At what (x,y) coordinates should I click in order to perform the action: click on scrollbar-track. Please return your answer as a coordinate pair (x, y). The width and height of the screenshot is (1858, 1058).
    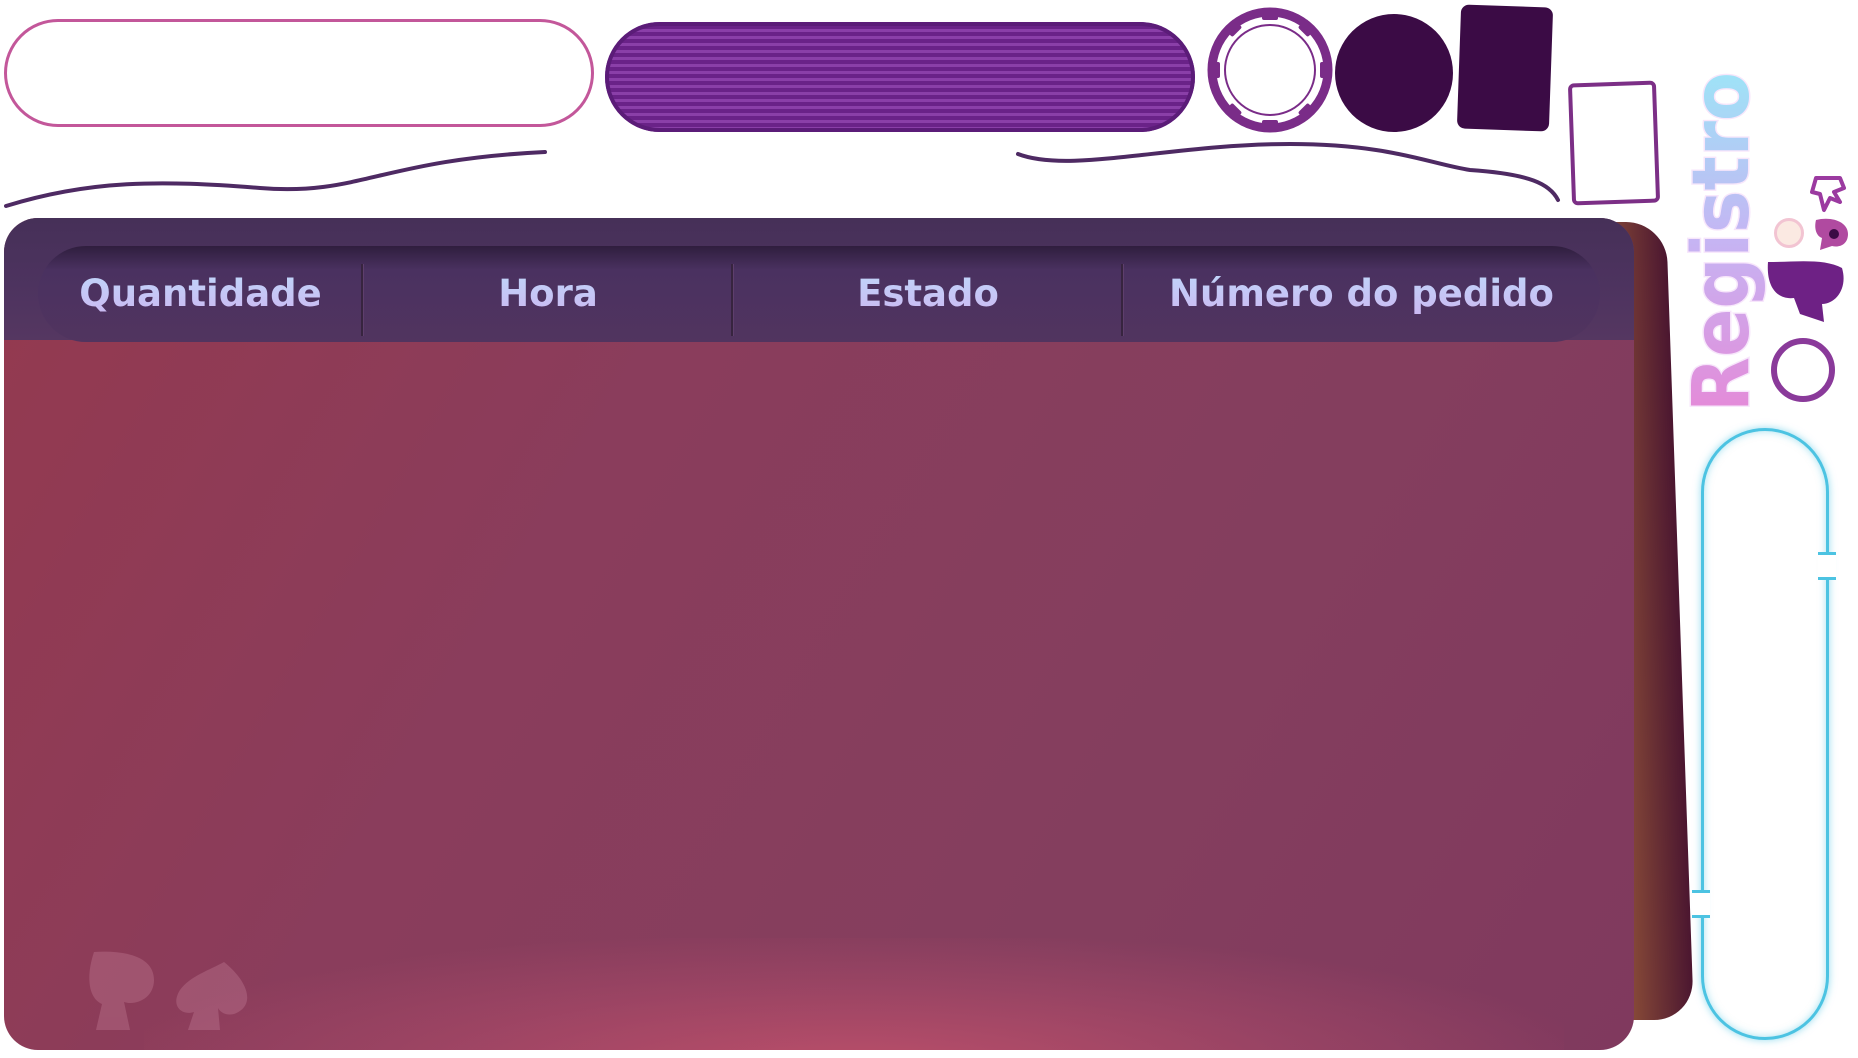
    Looking at the image, I should click on (1765, 734).